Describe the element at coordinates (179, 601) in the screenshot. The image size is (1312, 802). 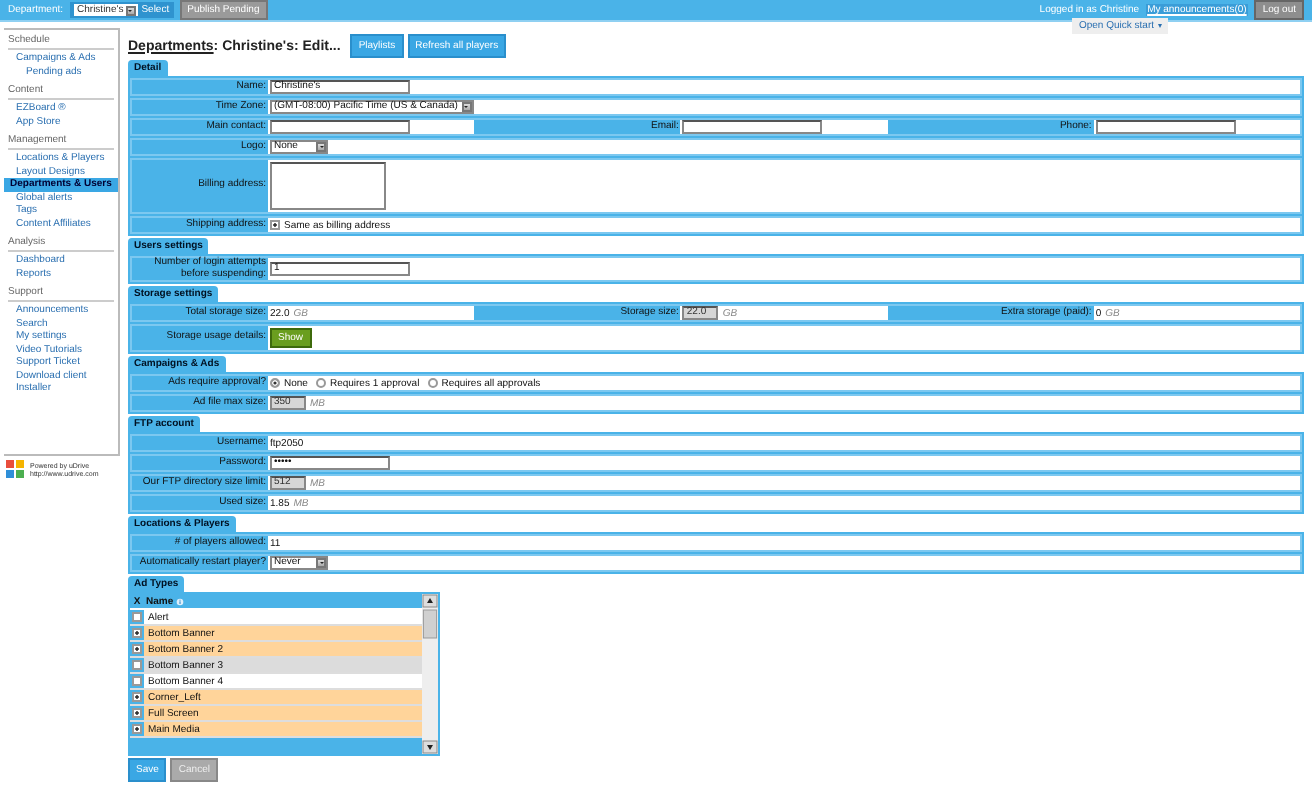
I see `info-icon` at that location.